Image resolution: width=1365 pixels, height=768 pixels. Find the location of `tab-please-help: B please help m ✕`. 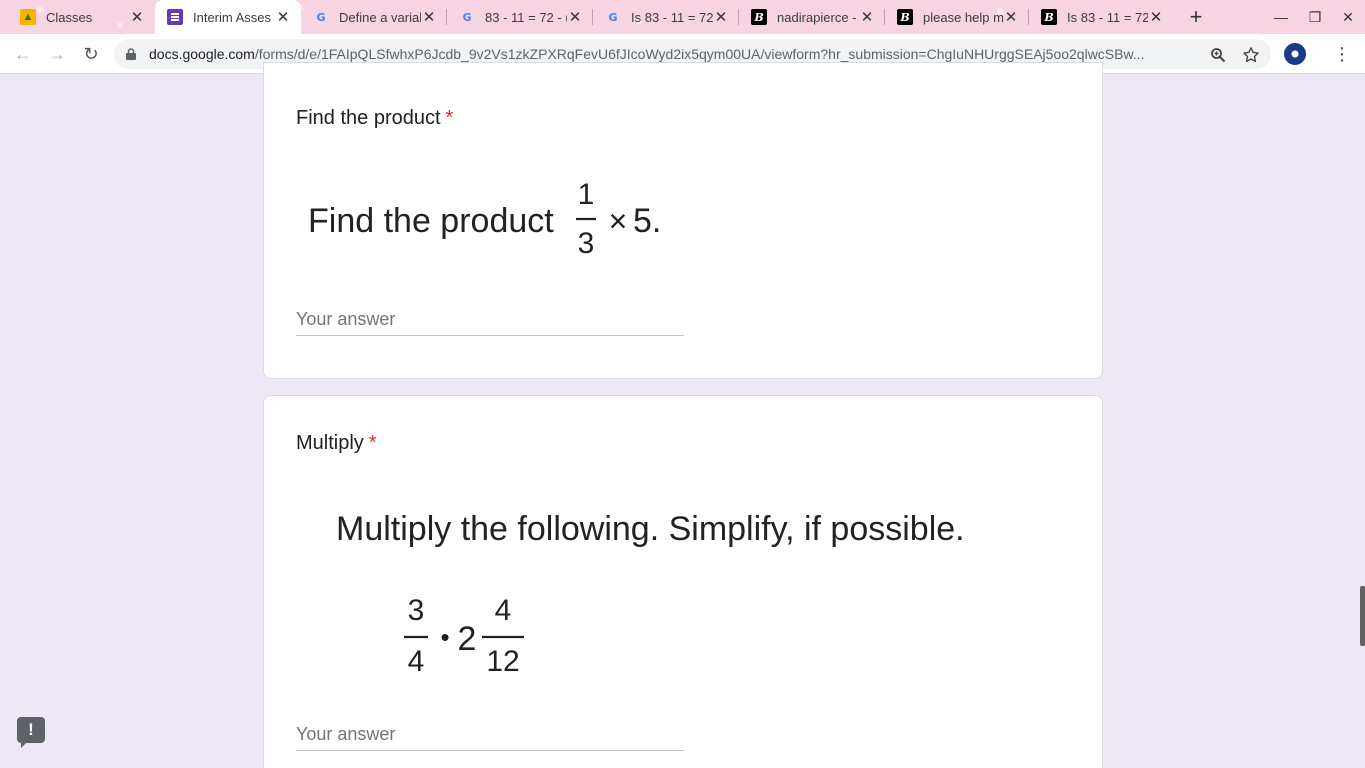

tab-please-help: B please help m ✕ is located at coordinates (957, 17).